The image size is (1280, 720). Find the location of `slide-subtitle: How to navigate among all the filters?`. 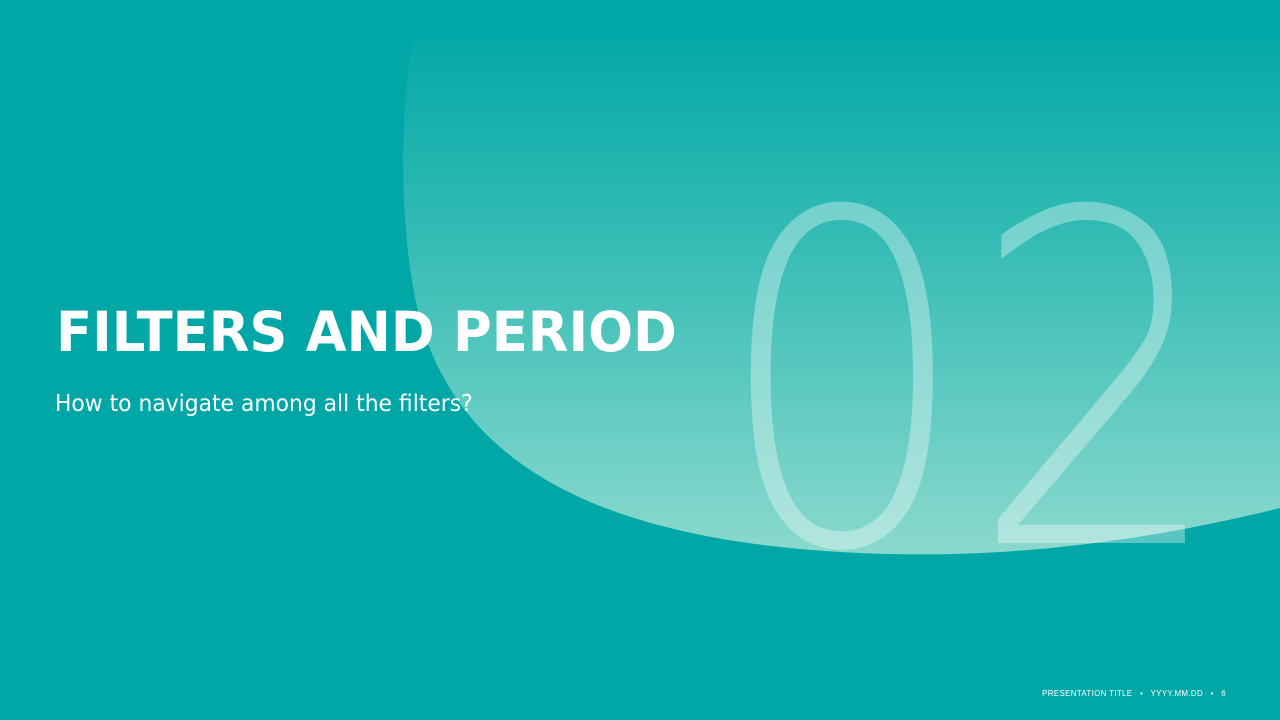

slide-subtitle: How to navigate among all the filters? is located at coordinates (264, 404).